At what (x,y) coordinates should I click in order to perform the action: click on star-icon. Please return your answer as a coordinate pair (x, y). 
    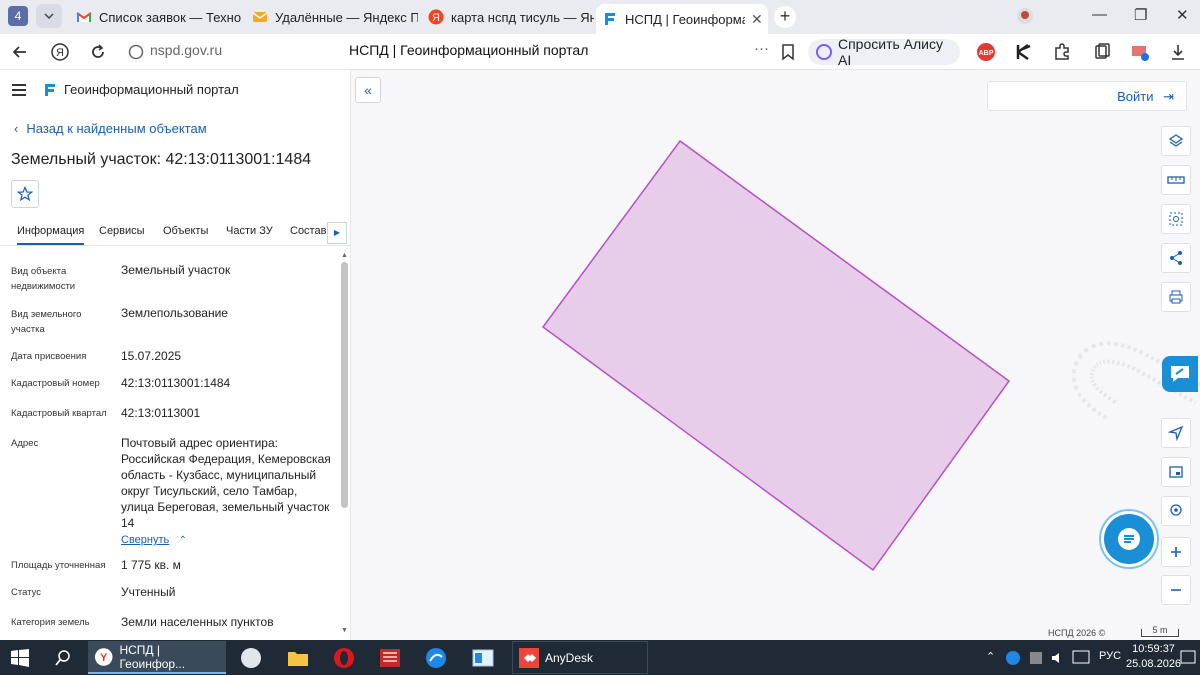
    Looking at the image, I should click on (25, 194).